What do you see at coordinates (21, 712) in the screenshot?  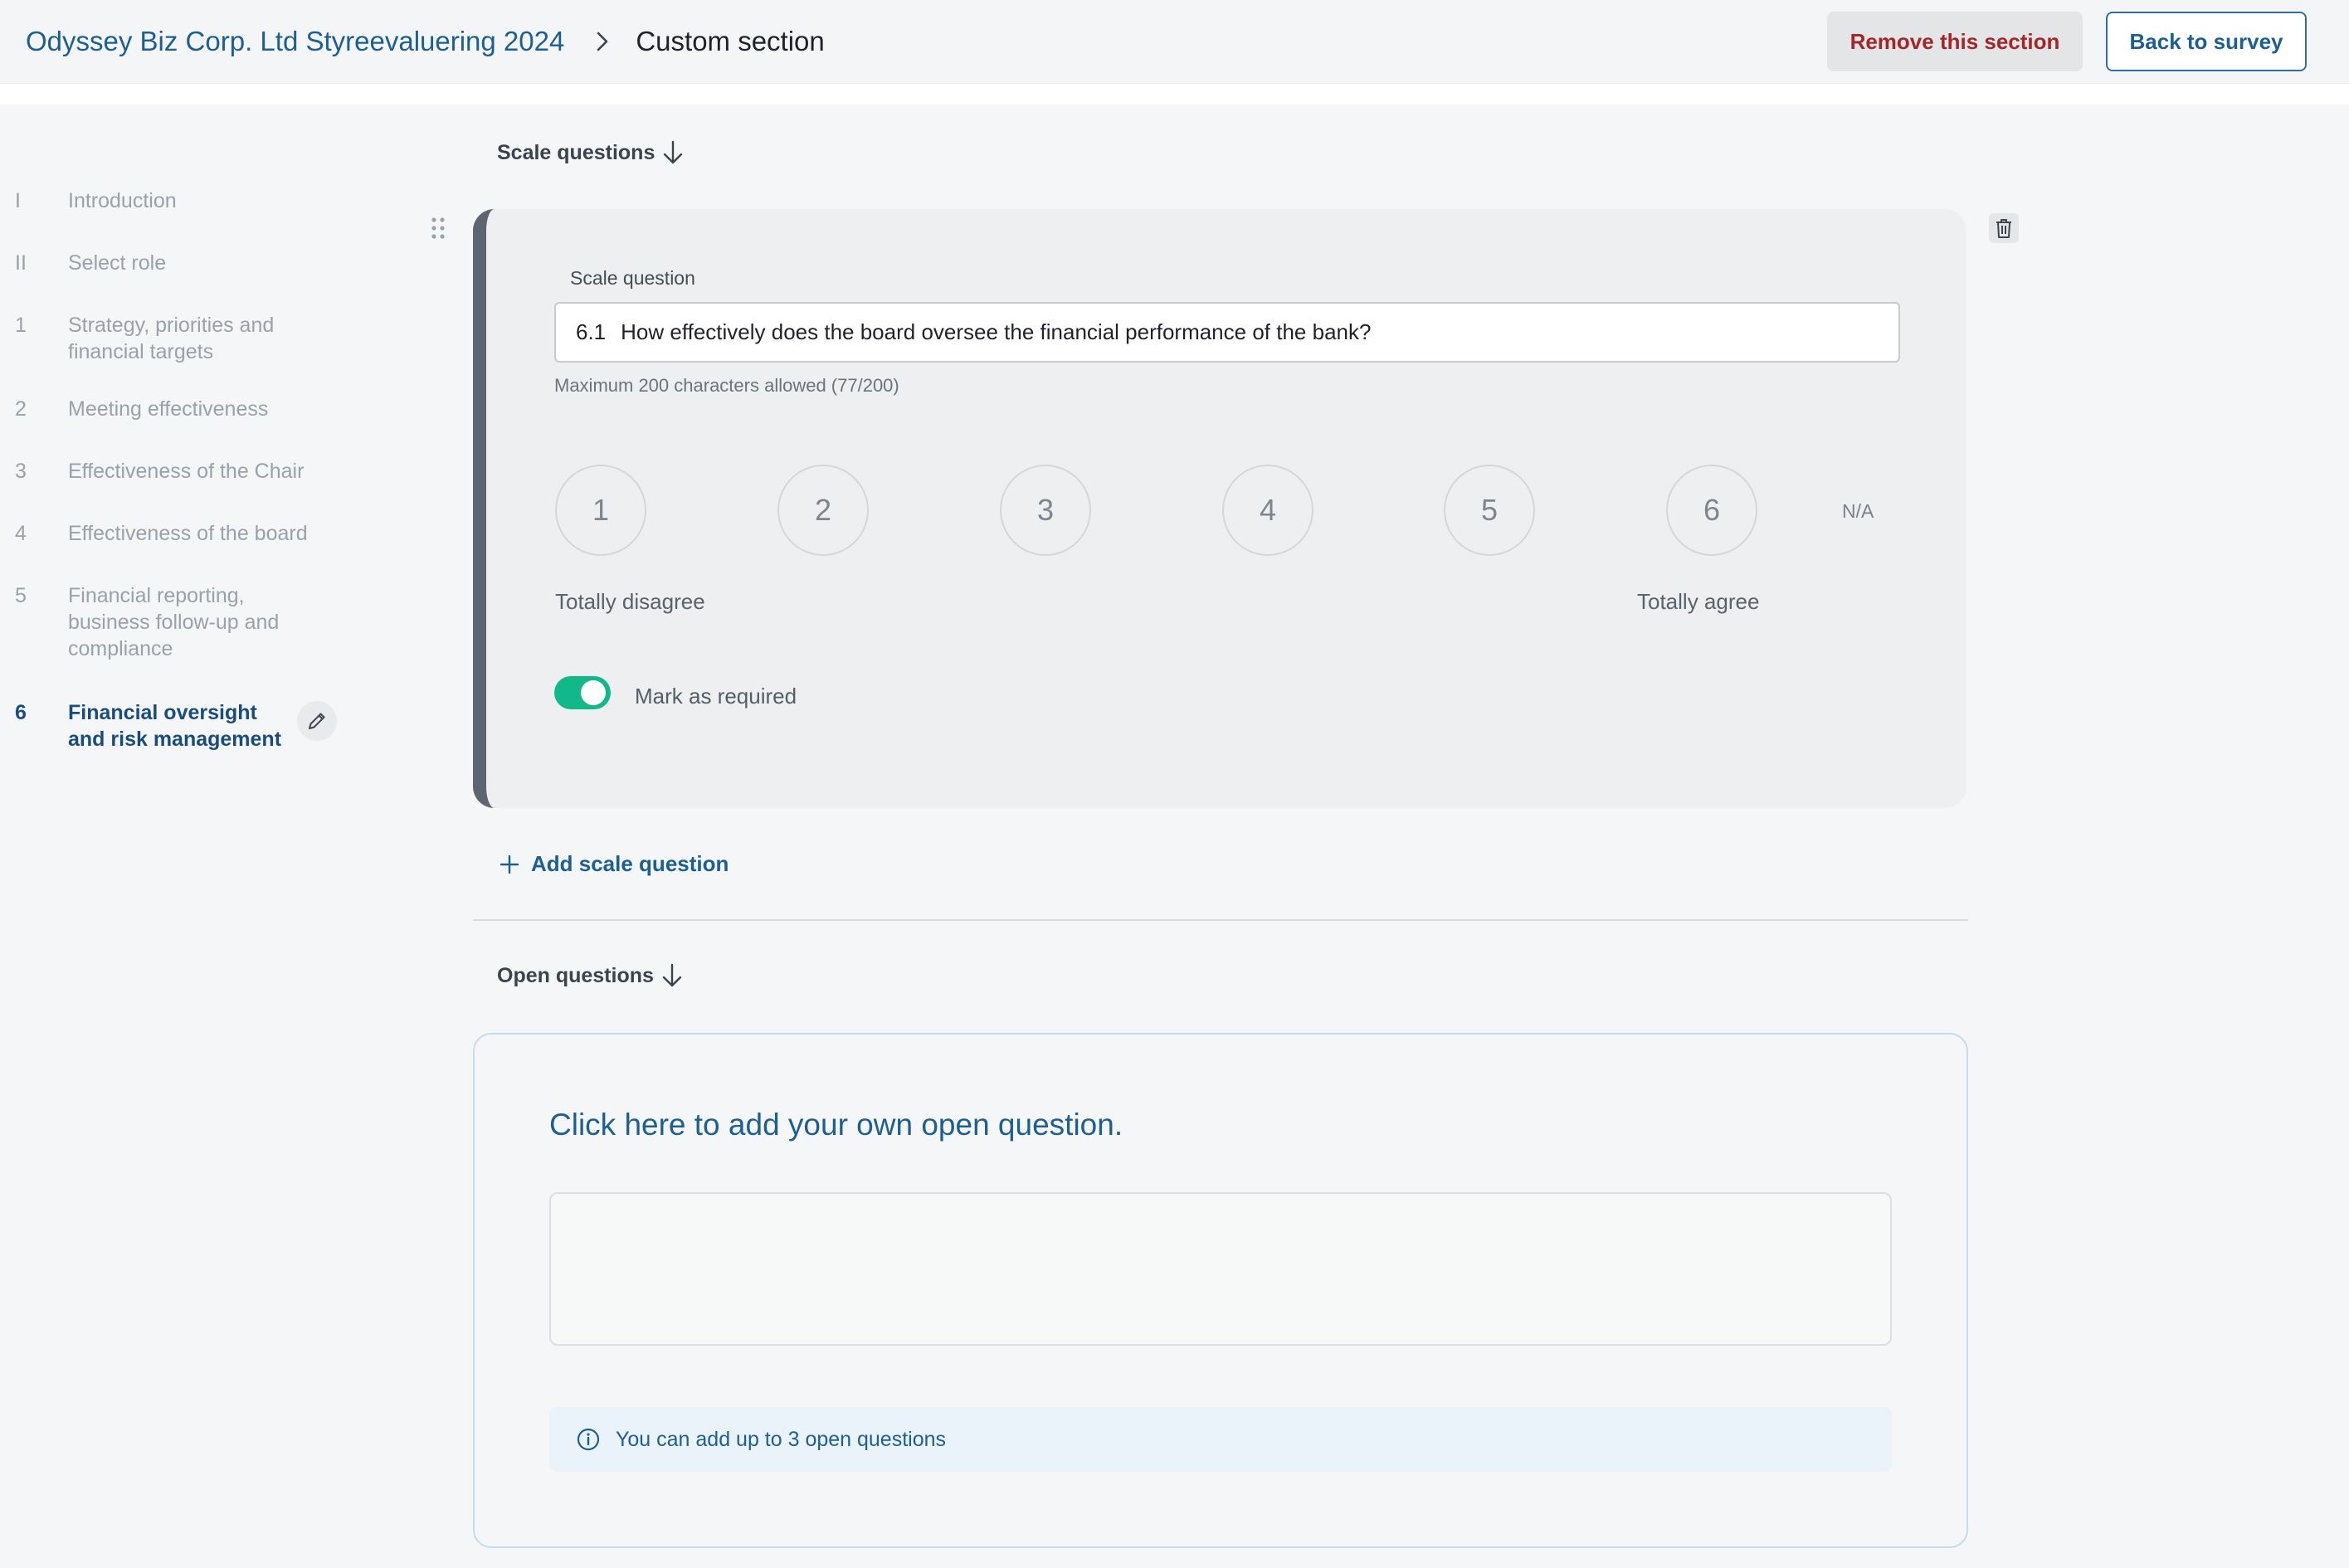 I see `sidebar-item-number: 6` at bounding box center [21, 712].